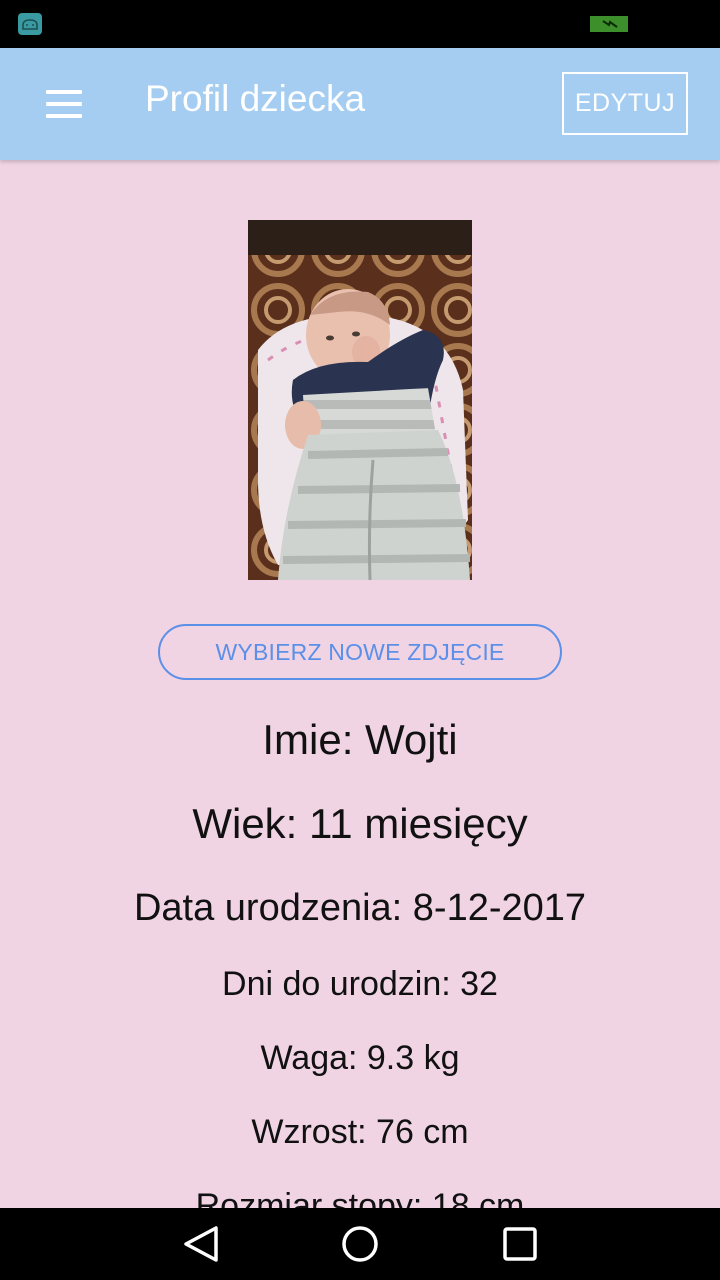 Image resolution: width=720 pixels, height=1280 pixels. Describe the element at coordinates (360, 1132) in the screenshot. I see `height: Wzrost: 76 cm` at that location.